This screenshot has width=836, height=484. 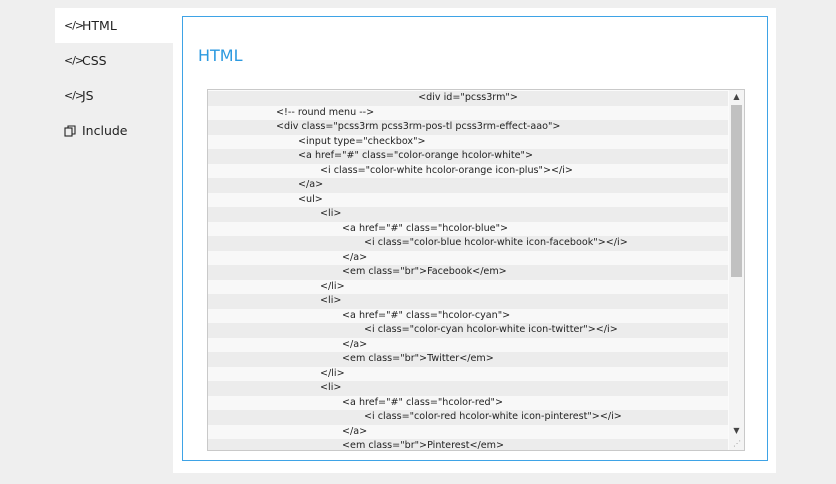 What do you see at coordinates (99, 25) in the screenshot?
I see `sidebar-item-label: HTML` at bounding box center [99, 25].